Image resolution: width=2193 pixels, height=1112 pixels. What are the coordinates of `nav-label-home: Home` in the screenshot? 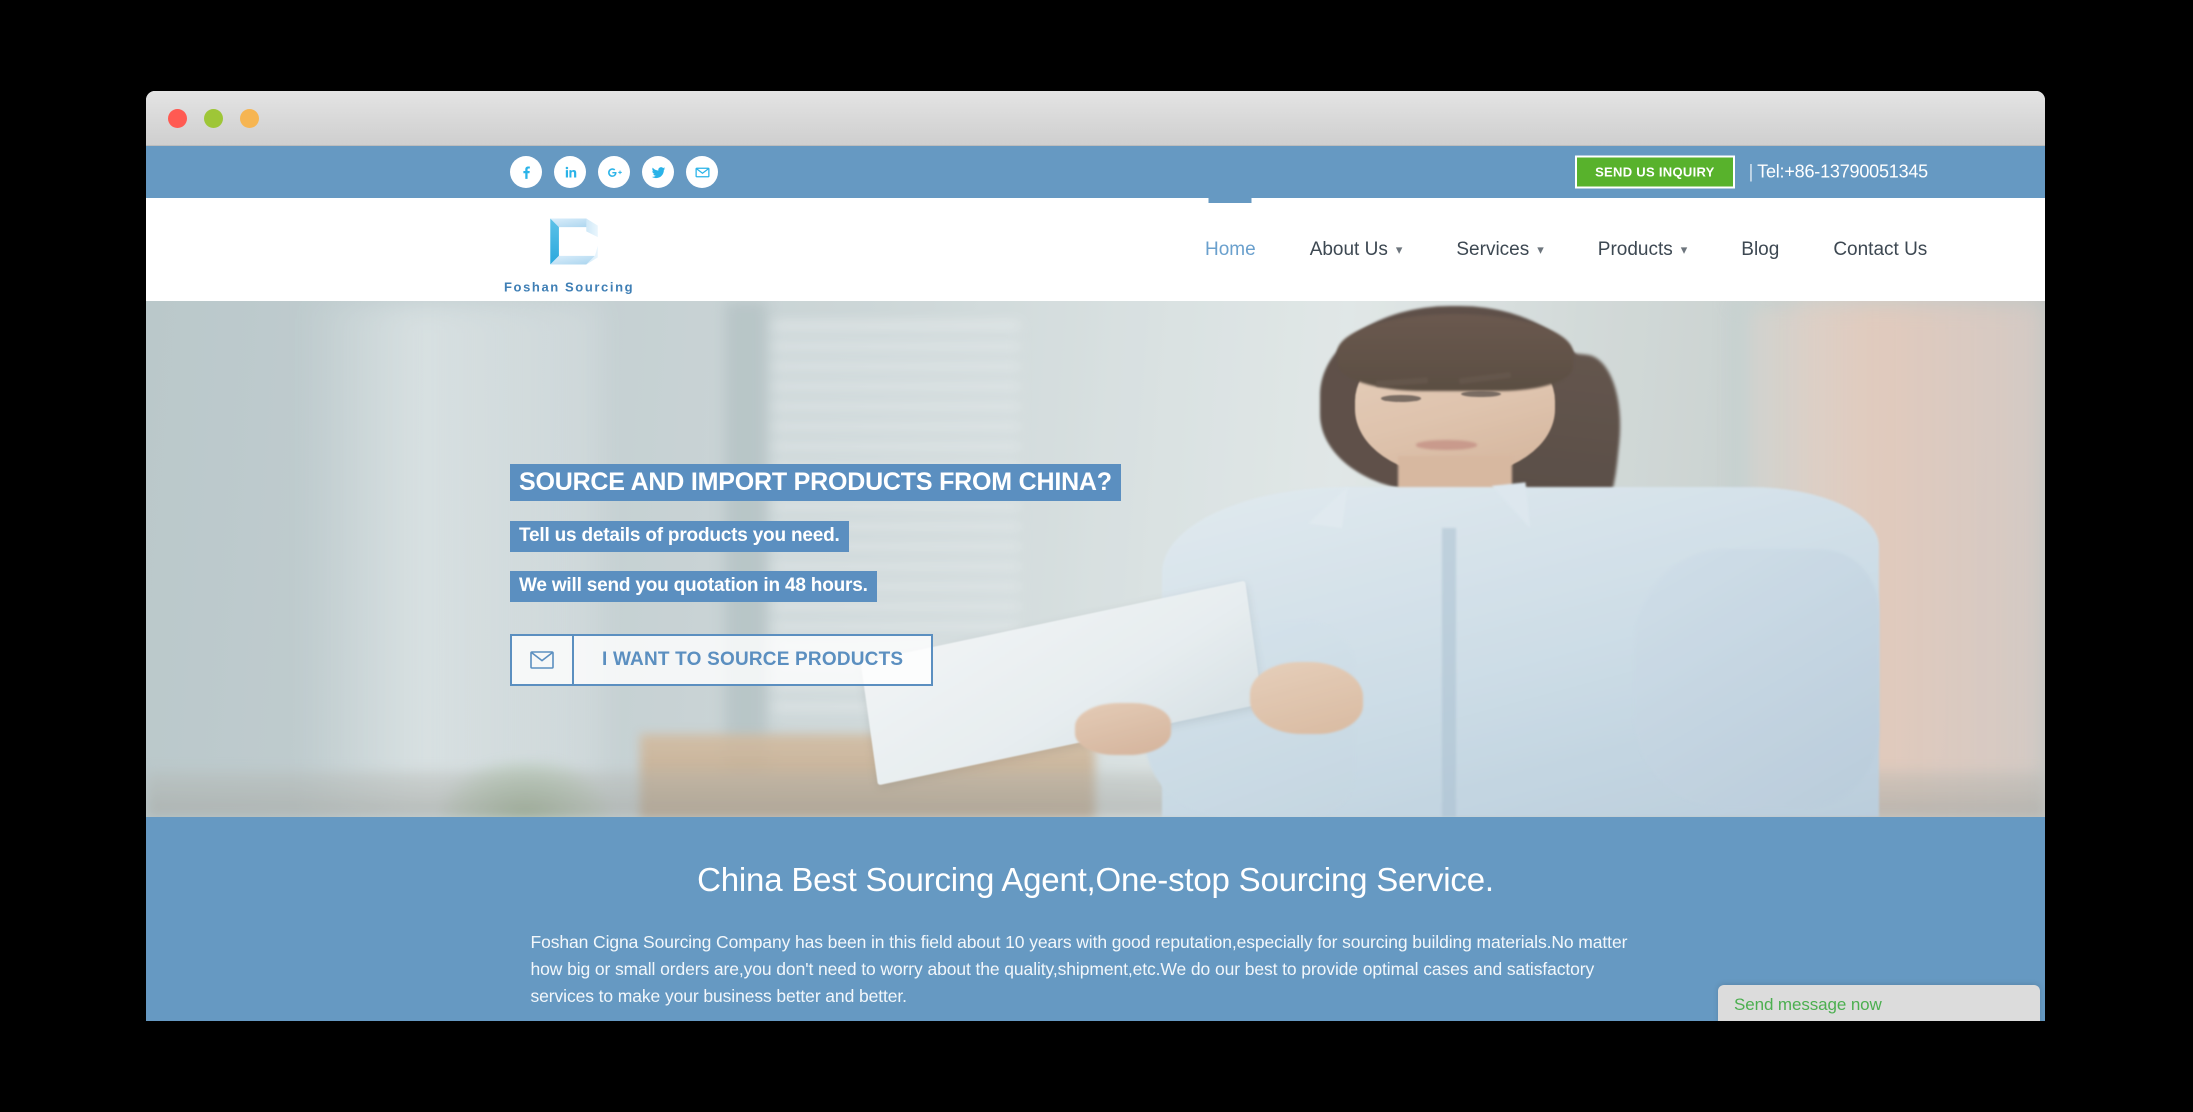 It's located at (1230, 249).